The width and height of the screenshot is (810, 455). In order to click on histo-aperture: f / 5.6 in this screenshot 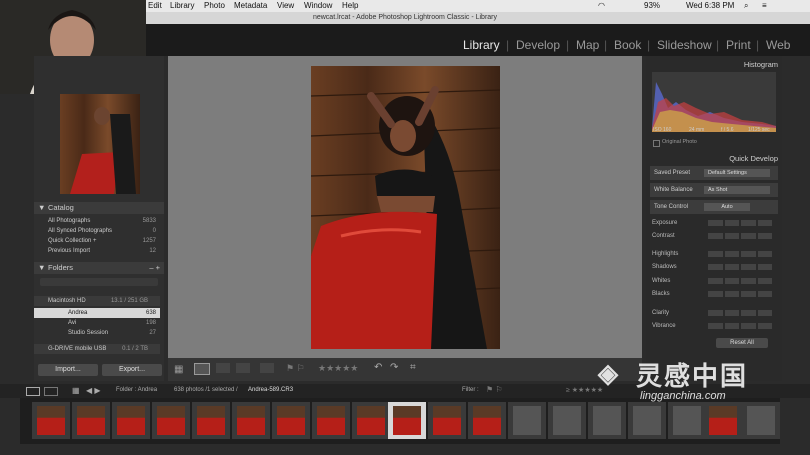, I will do `click(727, 130)`.